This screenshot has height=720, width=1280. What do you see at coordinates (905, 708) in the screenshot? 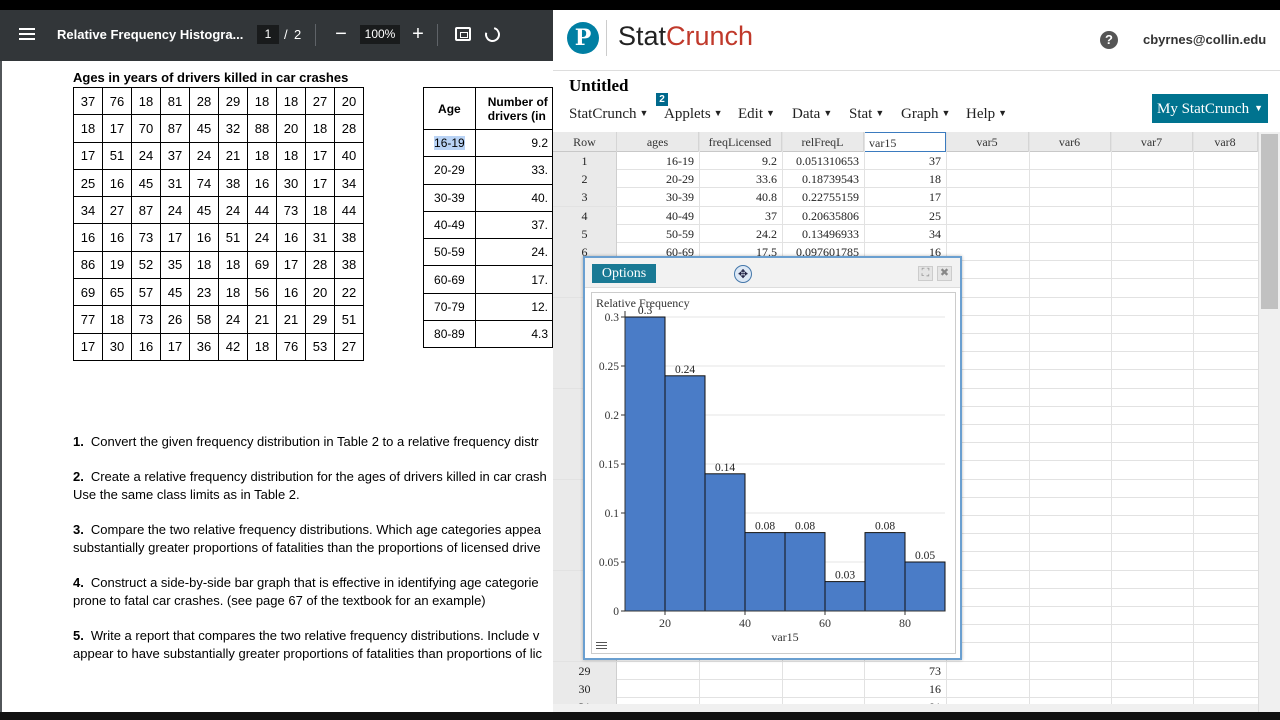
I see `horizontal-scrollbar` at bounding box center [905, 708].